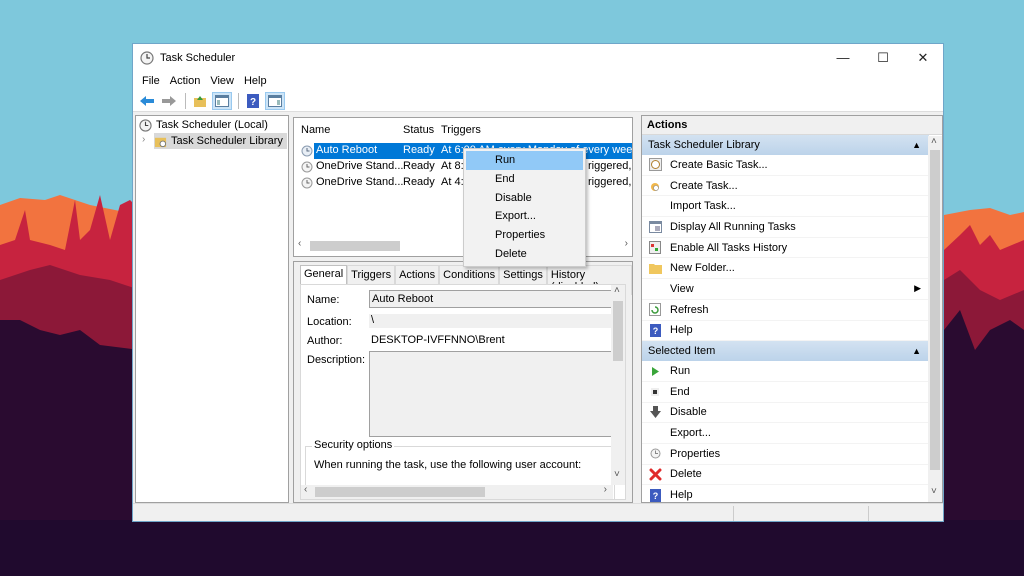 Image resolution: width=1024 pixels, height=576 pixels. What do you see at coordinates (200, 101) in the screenshot?
I see `up-folder-button` at bounding box center [200, 101].